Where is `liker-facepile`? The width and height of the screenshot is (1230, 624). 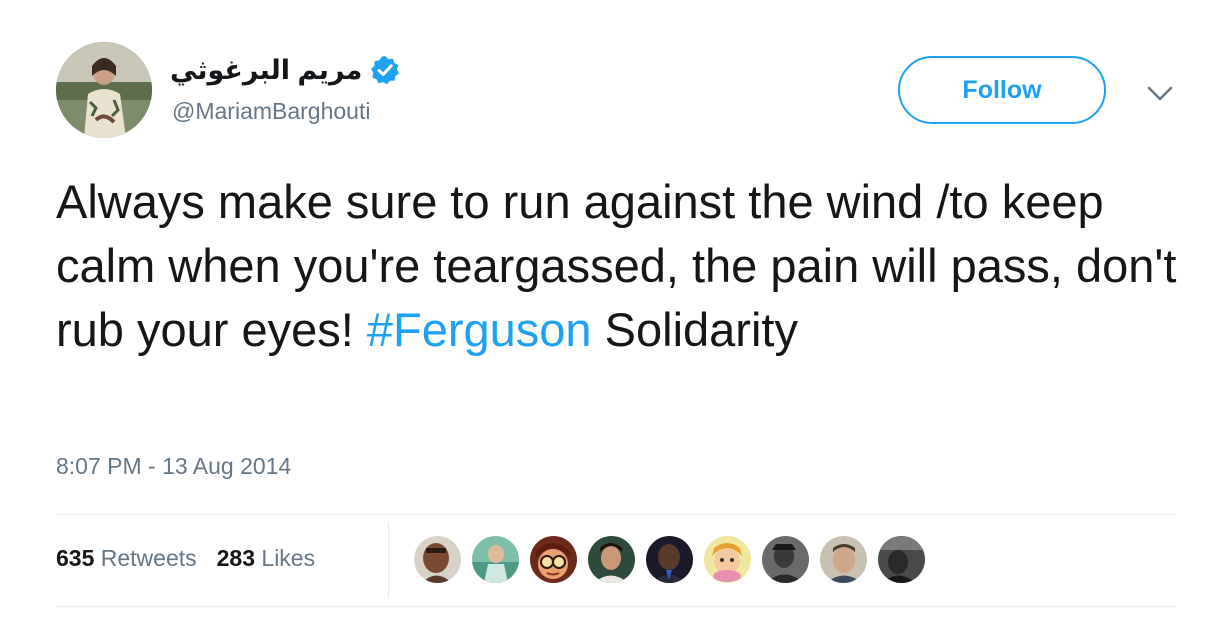
liker-facepile is located at coordinates (669, 559).